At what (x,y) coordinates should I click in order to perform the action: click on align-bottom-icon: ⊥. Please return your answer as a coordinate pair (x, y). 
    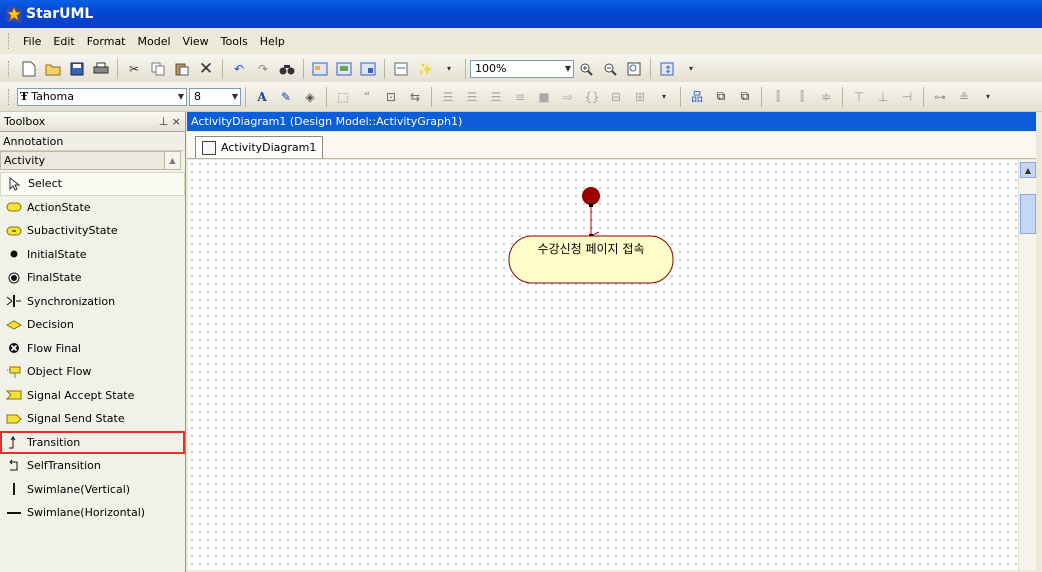
    Looking at the image, I should click on (883, 97).